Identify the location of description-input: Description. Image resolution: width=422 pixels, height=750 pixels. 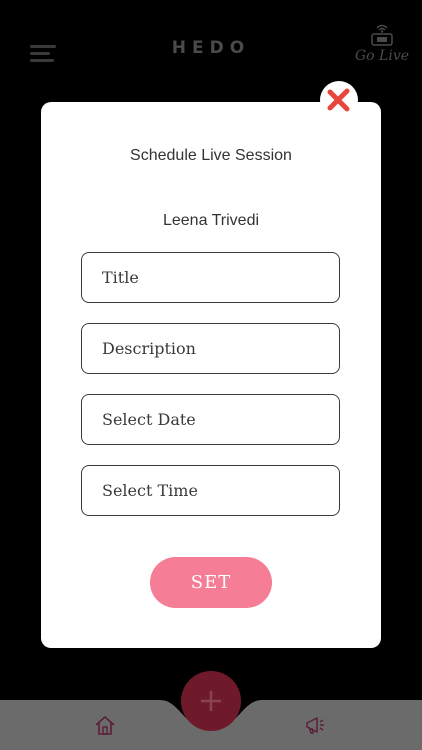
(210, 348).